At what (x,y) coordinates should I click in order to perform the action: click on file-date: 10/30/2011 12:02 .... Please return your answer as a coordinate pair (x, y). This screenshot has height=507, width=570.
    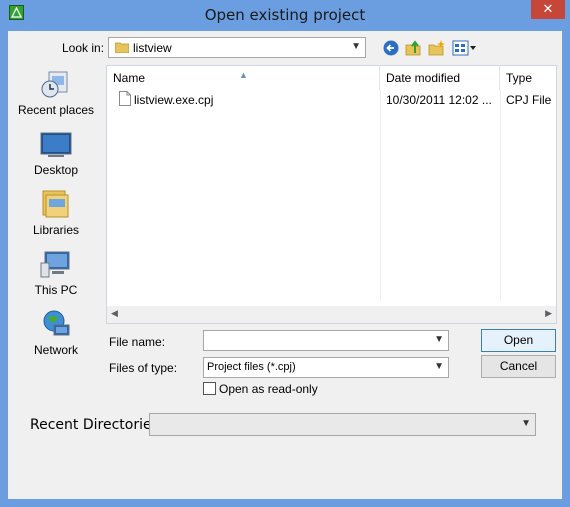
    Looking at the image, I should click on (439, 100).